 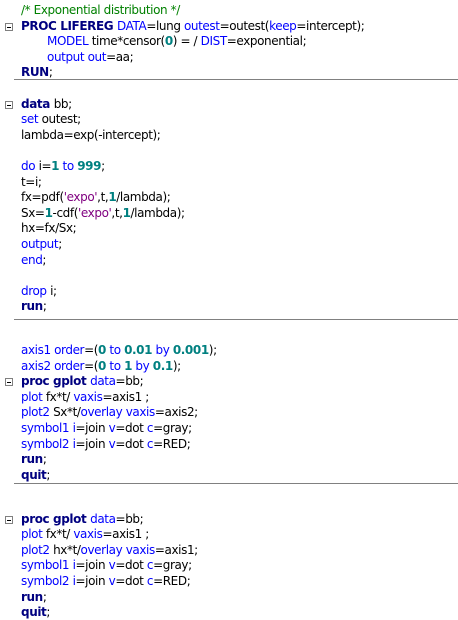 I want to click on code-line: end;, so click(x=33, y=260).